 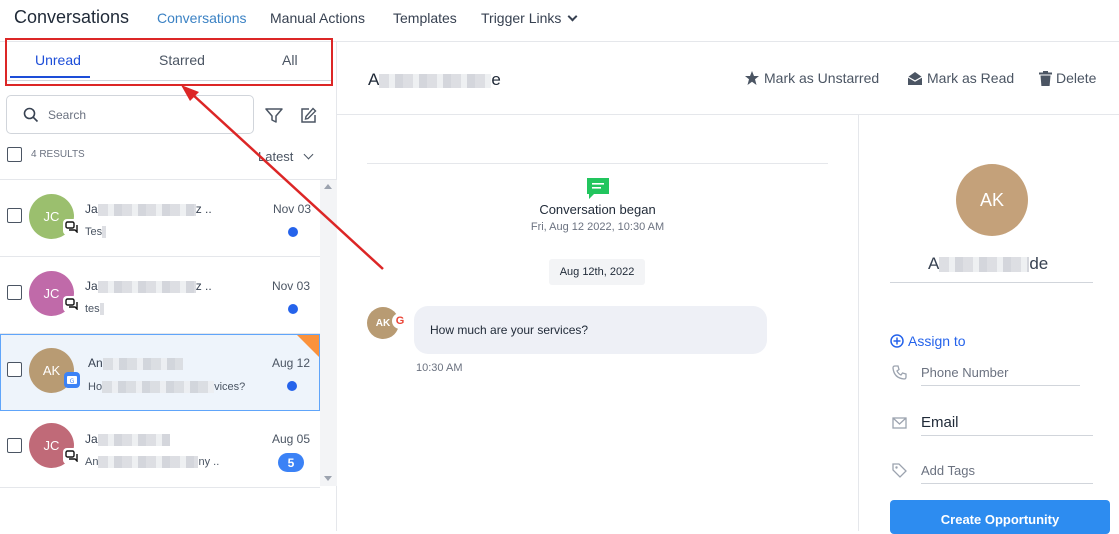 What do you see at coordinates (992, 200) in the screenshot?
I see `contact-avatar: AK` at bounding box center [992, 200].